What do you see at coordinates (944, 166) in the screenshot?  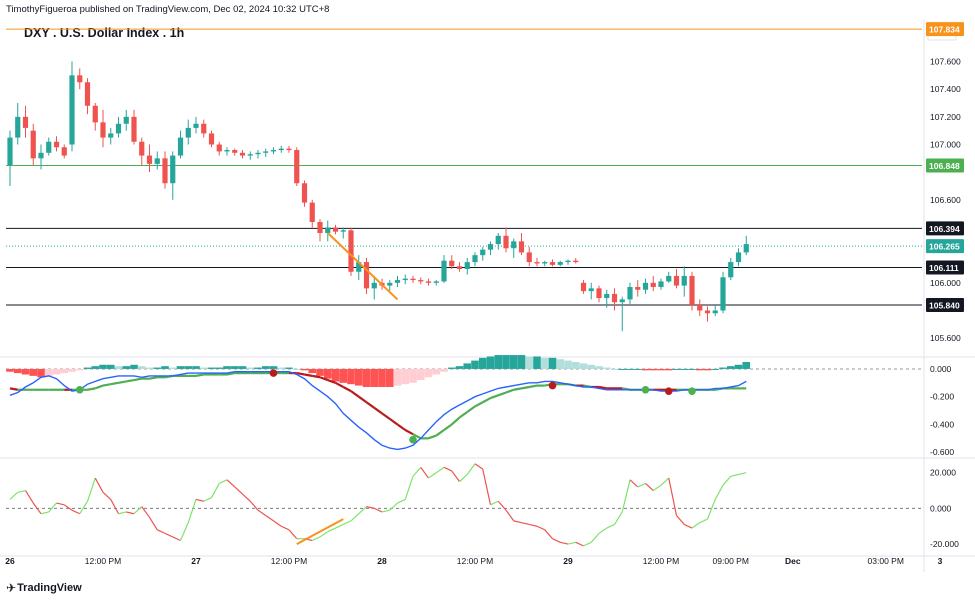 I see `price-level-label: 106.848` at bounding box center [944, 166].